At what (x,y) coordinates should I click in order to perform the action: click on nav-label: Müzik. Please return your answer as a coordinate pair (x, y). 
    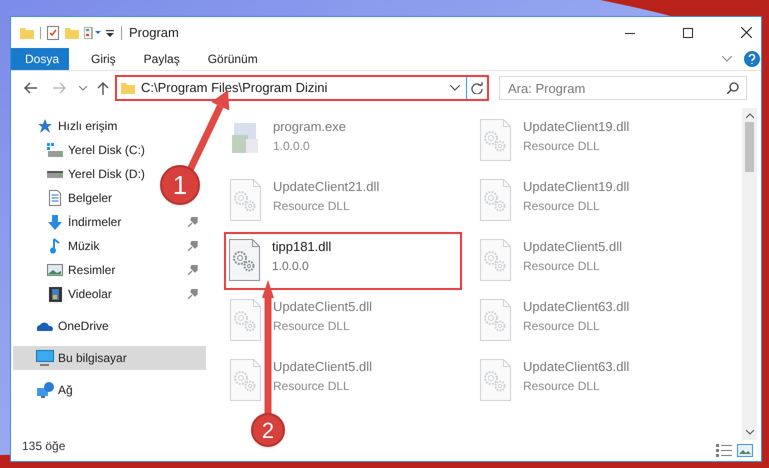
    Looking at the image, I should click on (84, 246).